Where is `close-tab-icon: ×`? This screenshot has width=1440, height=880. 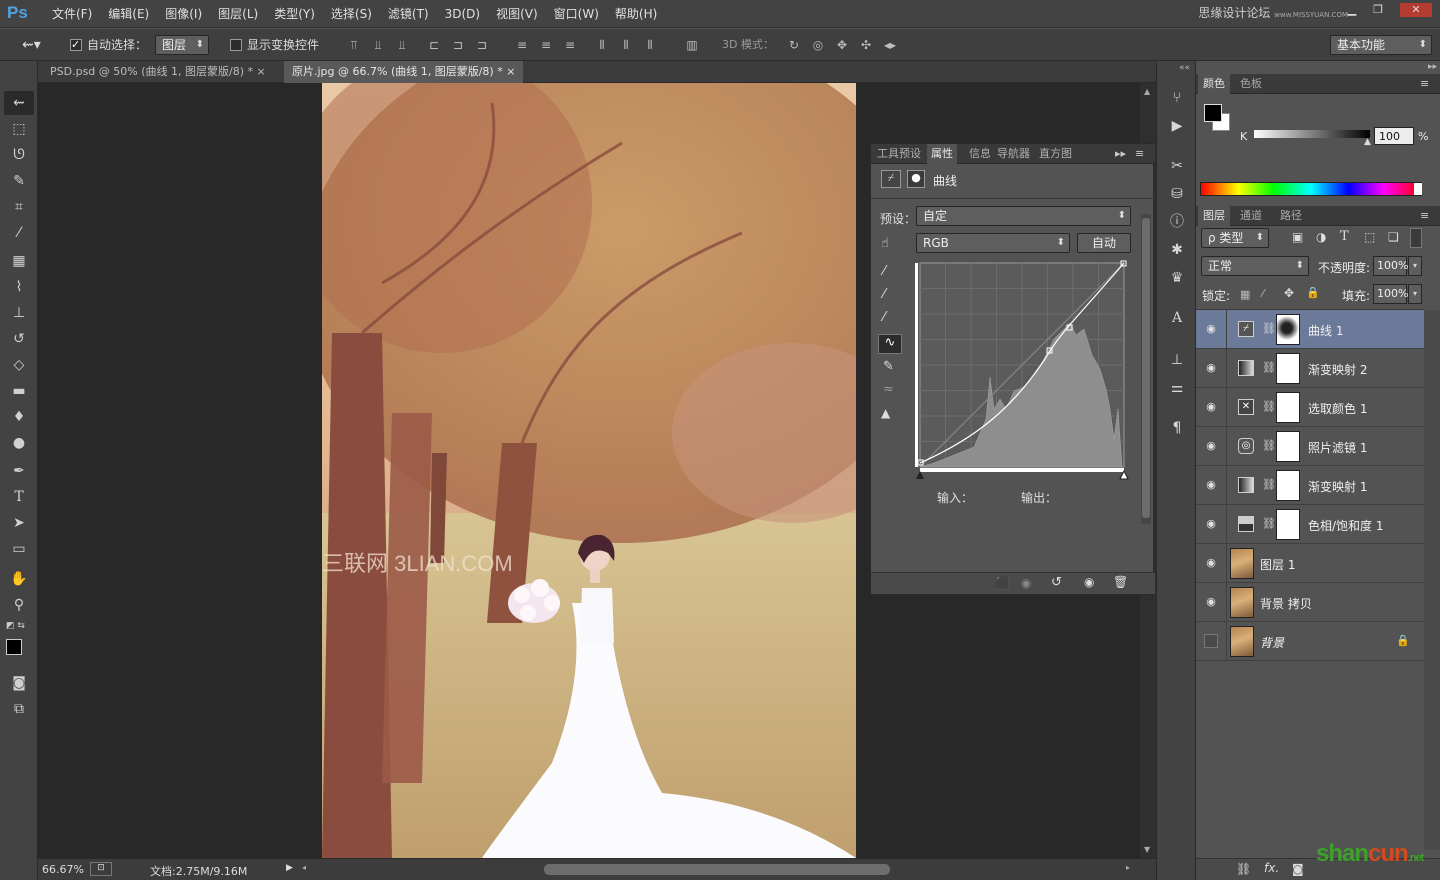 close-tab-icon: × is located at coordinates (510, 71).